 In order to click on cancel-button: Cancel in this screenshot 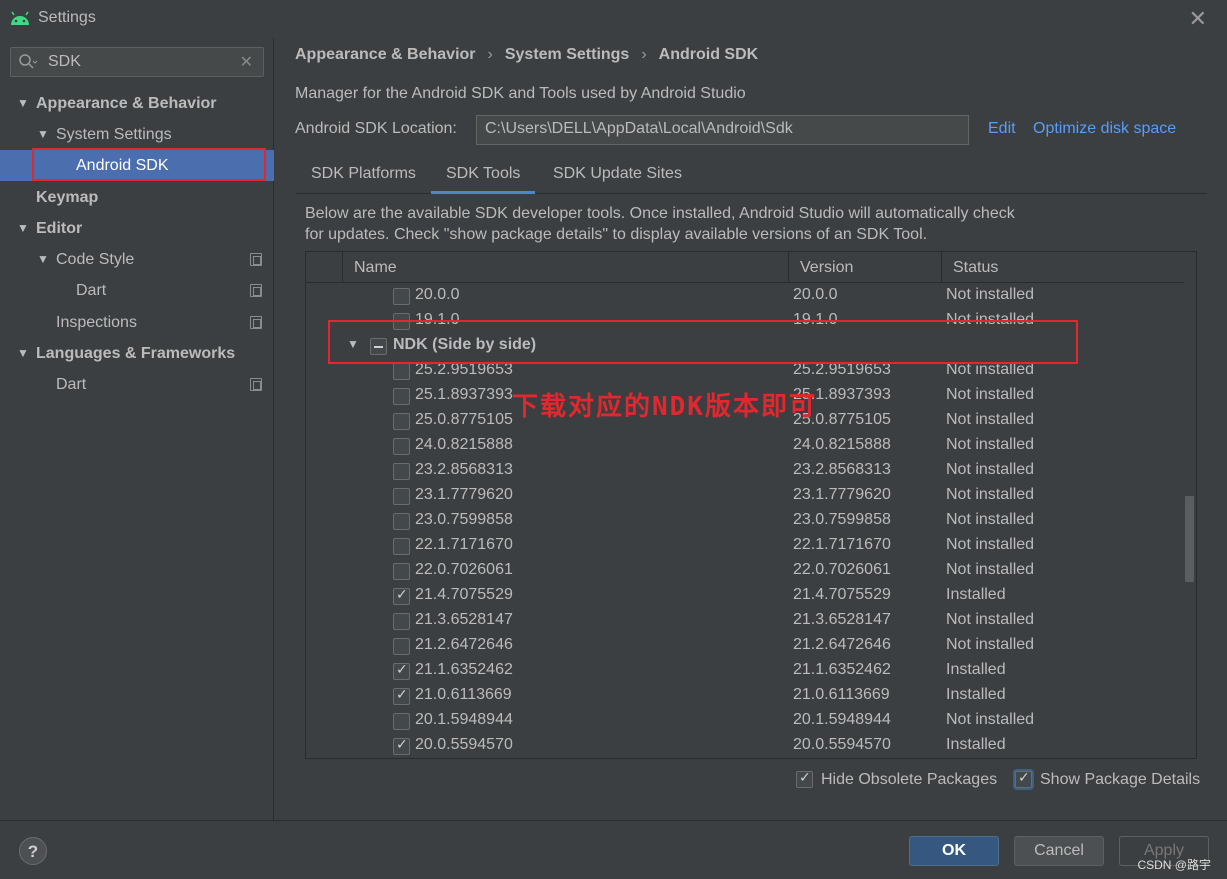, I will do `click(1059, 851)`.